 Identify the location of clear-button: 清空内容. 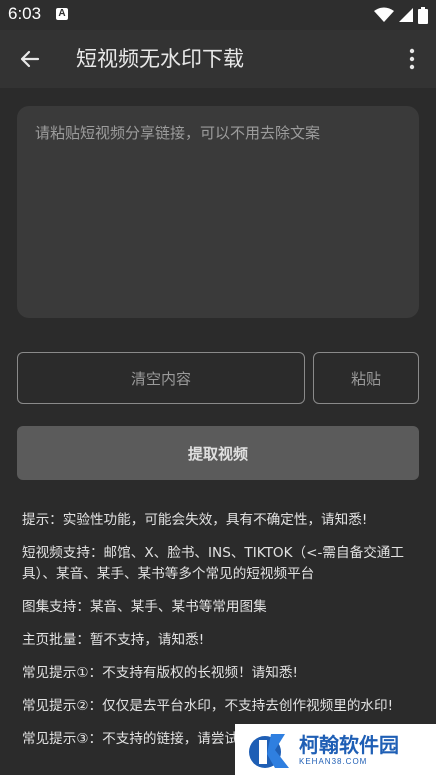
(161, 378).